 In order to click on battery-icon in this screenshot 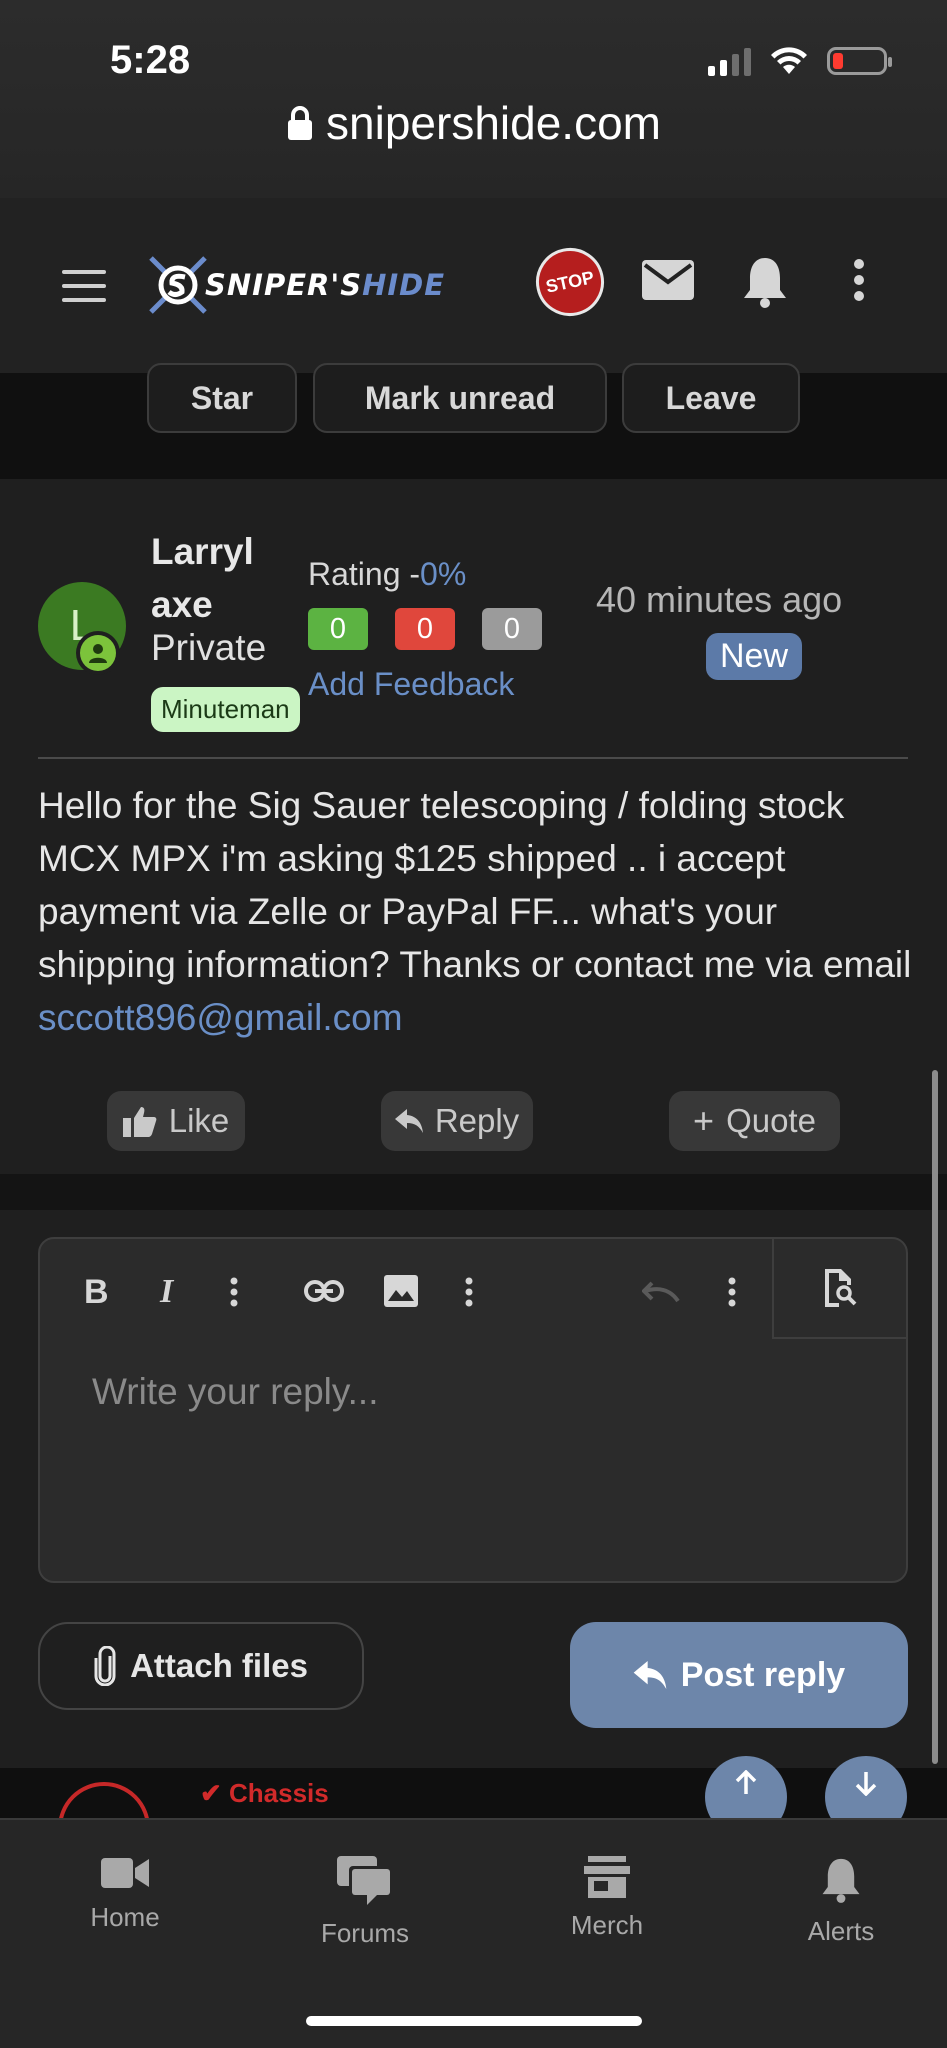, I will do `click(859, 61)`.